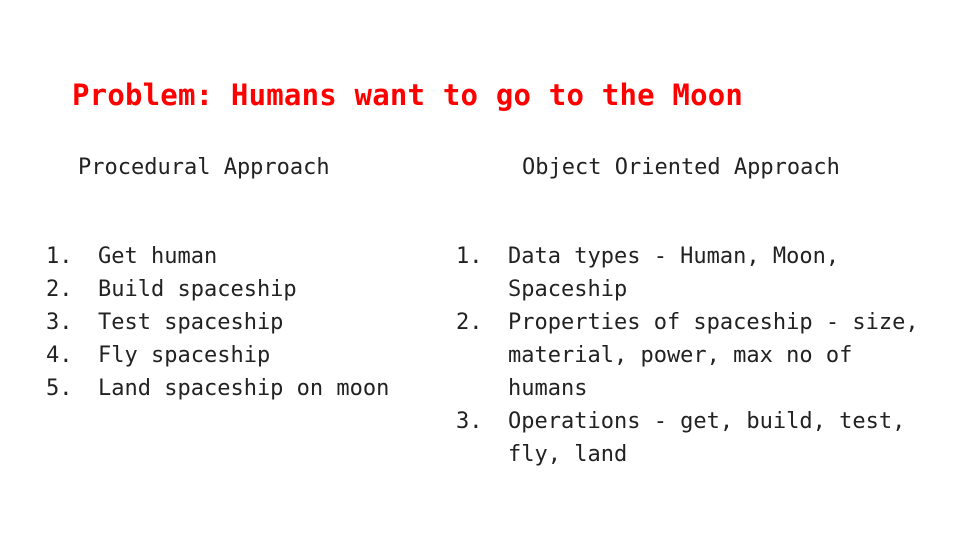 The image size is (960, 540). Describe the element at coordinates (59, 388) in the screenshot. I see `list-item-number: 5.` at that location.